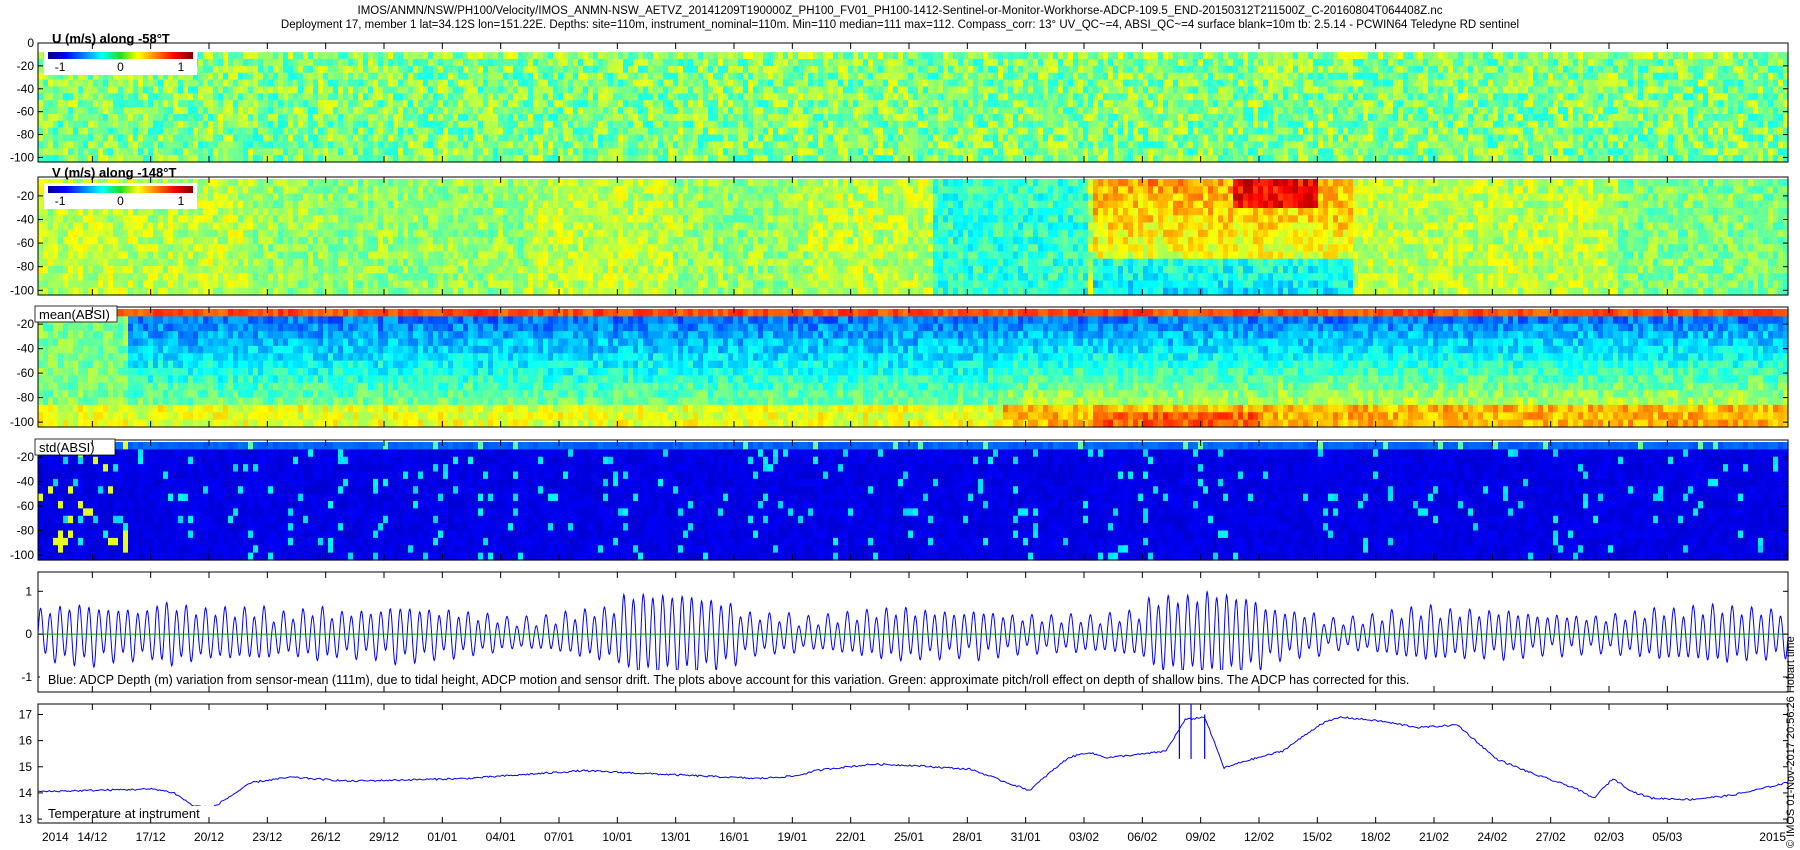 Image resolution: width=1800 pixels, height=850 pixels. What do you see at coordinates (1259, 837) in the screenshot?
I see `x-tick-label: 12/02` at bounding box center [1259, 837].